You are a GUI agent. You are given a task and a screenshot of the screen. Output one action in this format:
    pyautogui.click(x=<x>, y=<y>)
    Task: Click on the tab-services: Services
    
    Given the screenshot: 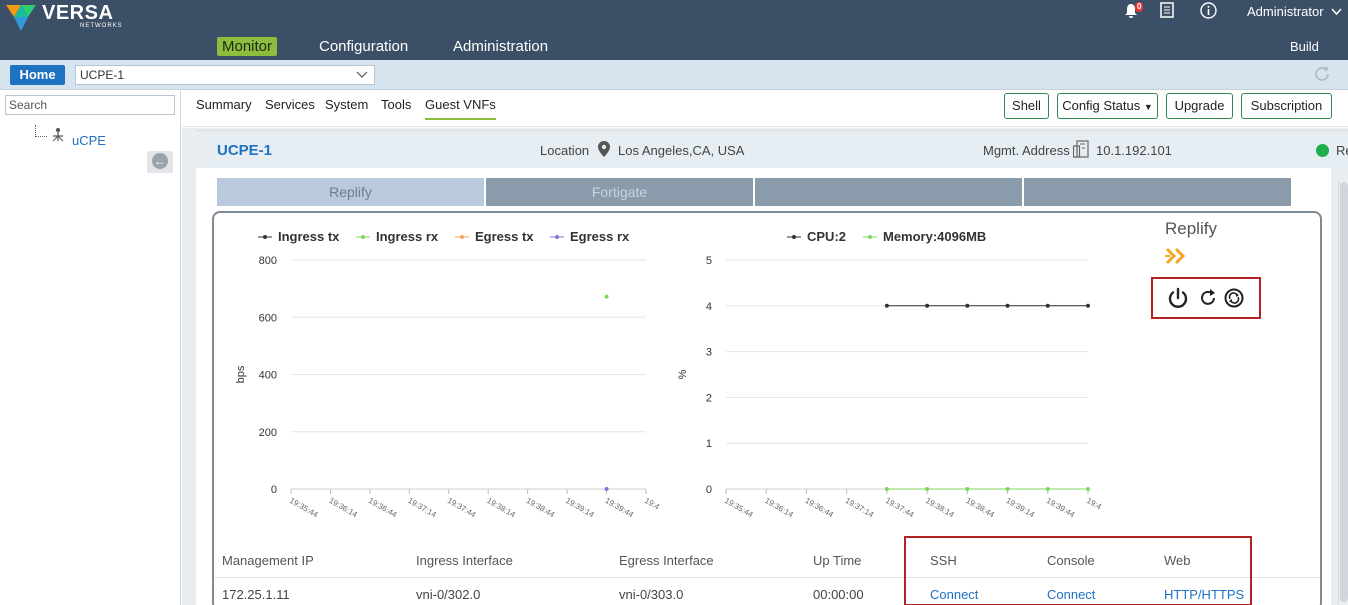 What is the action you would take?
    pyautogui.click(x=290, y=107)
    